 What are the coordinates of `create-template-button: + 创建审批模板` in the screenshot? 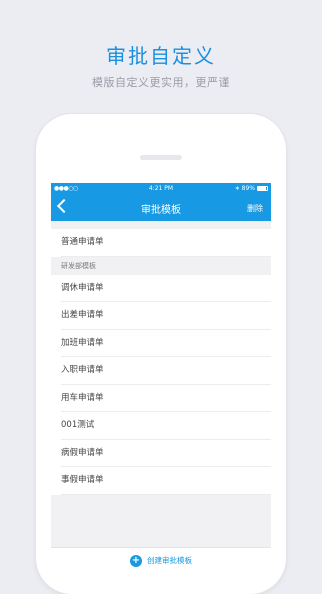 It's located at (161, 559).